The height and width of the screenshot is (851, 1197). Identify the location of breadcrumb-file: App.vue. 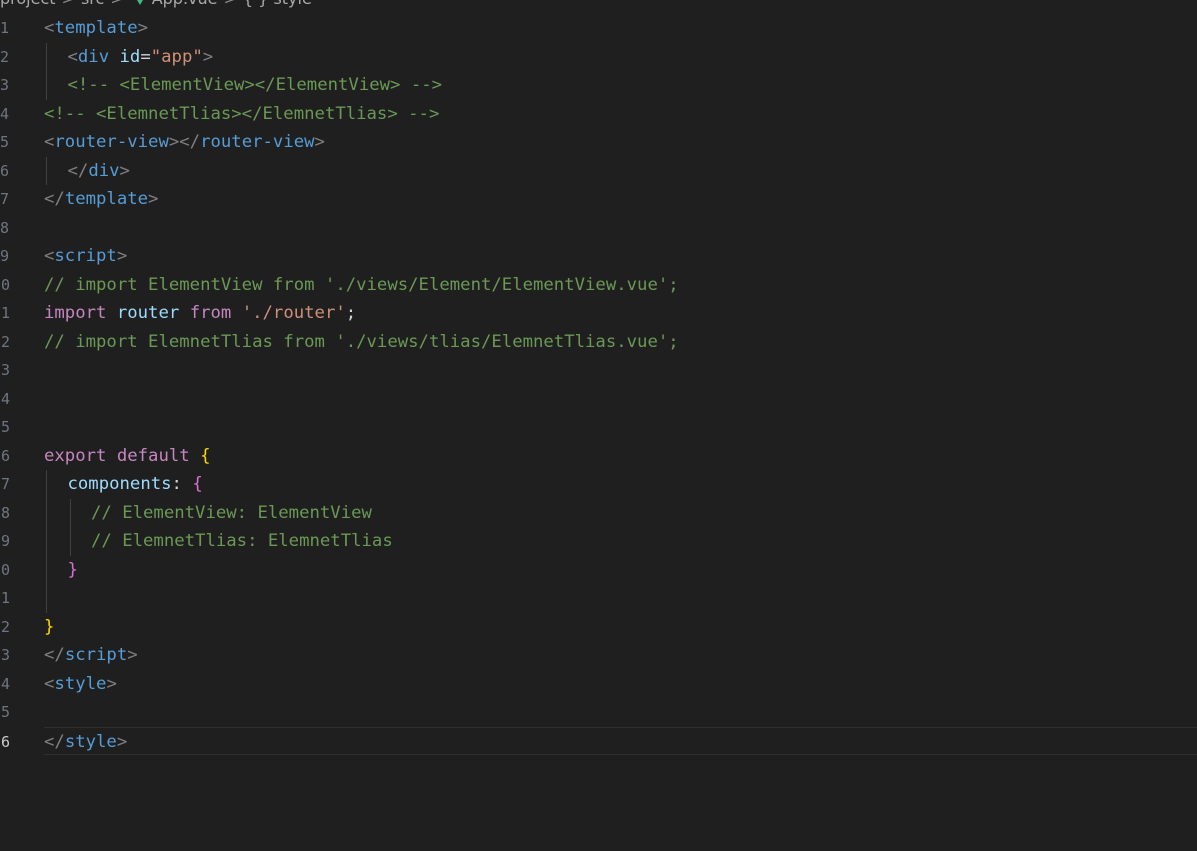
(185, 4).